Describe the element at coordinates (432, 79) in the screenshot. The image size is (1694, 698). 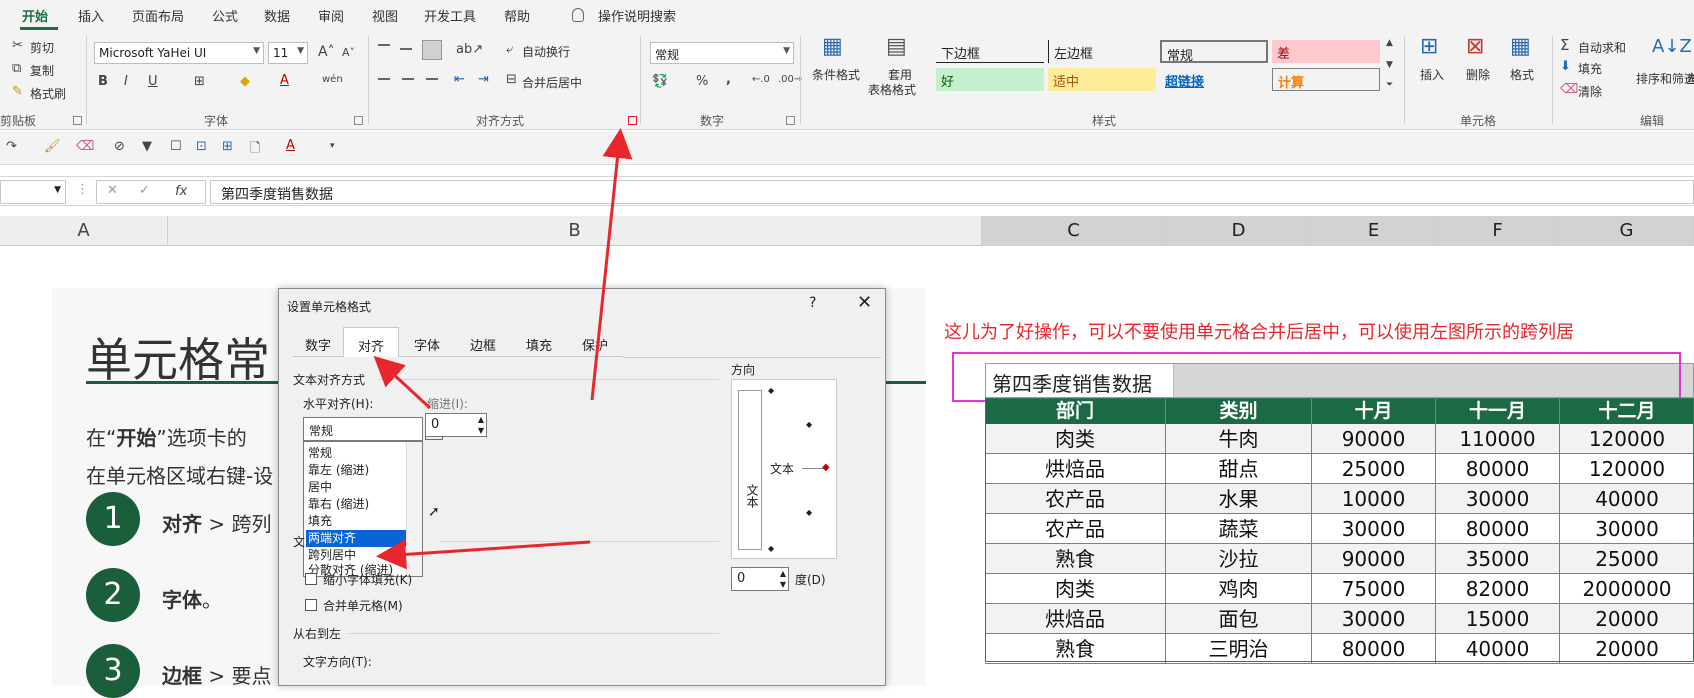
I see `align-right-icon` at that location.